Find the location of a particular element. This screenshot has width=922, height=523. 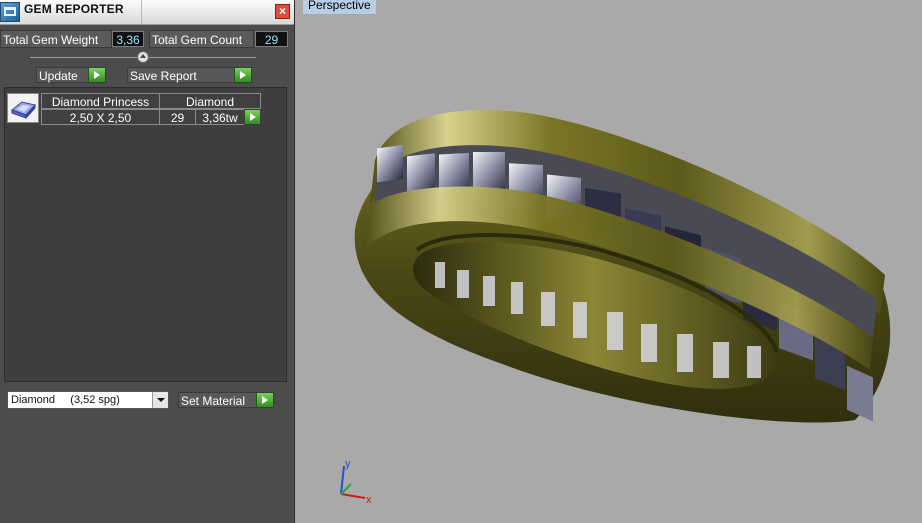

gem-row-go-button is located at coordinates (252, 117).